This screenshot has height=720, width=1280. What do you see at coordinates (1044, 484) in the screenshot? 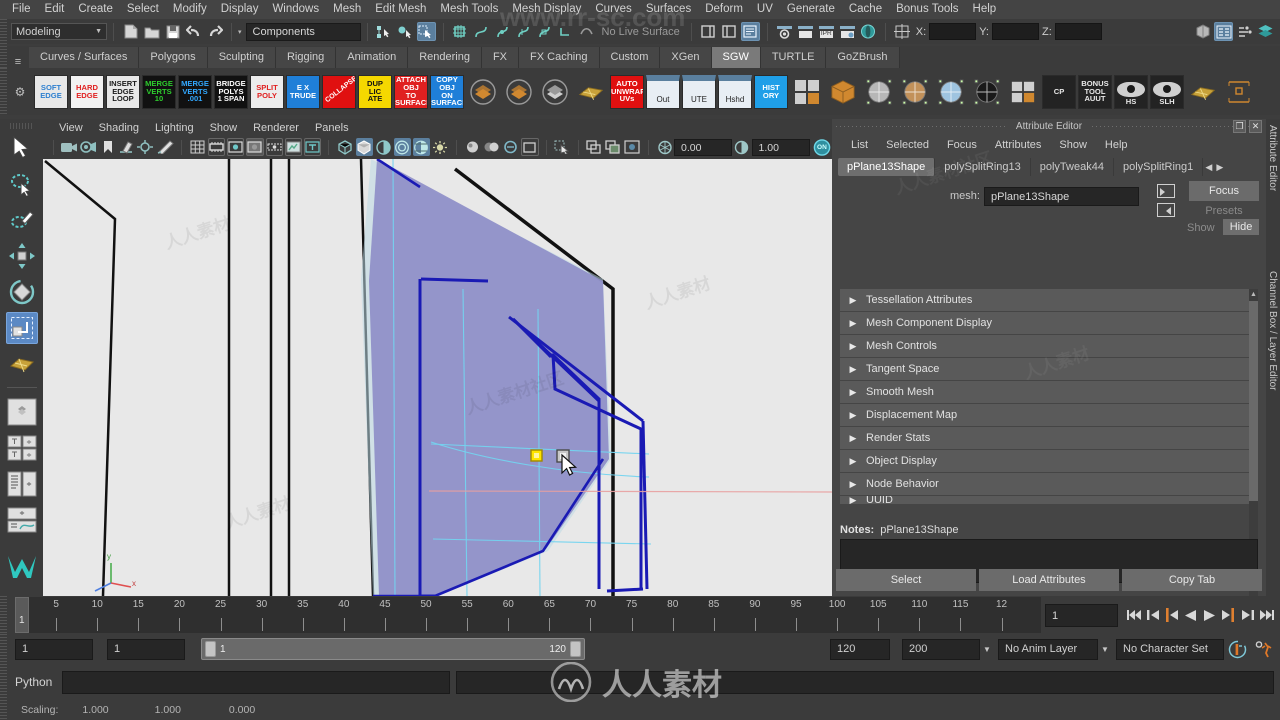
I see `attribute-section-node-behavior: ▶ Node Behavior` at bounding box center [1044, 484].